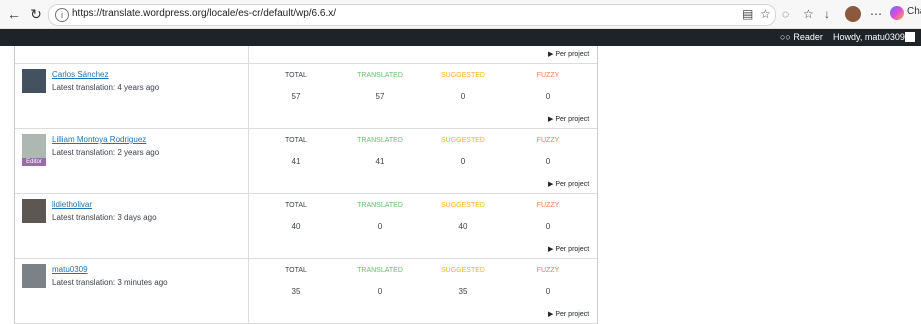 Image resolution: width=921 pixels, height=324 pixels. Describe the element at coordinates (463, 226) in the screenshot. I see `suggested-value: 40` at that location.